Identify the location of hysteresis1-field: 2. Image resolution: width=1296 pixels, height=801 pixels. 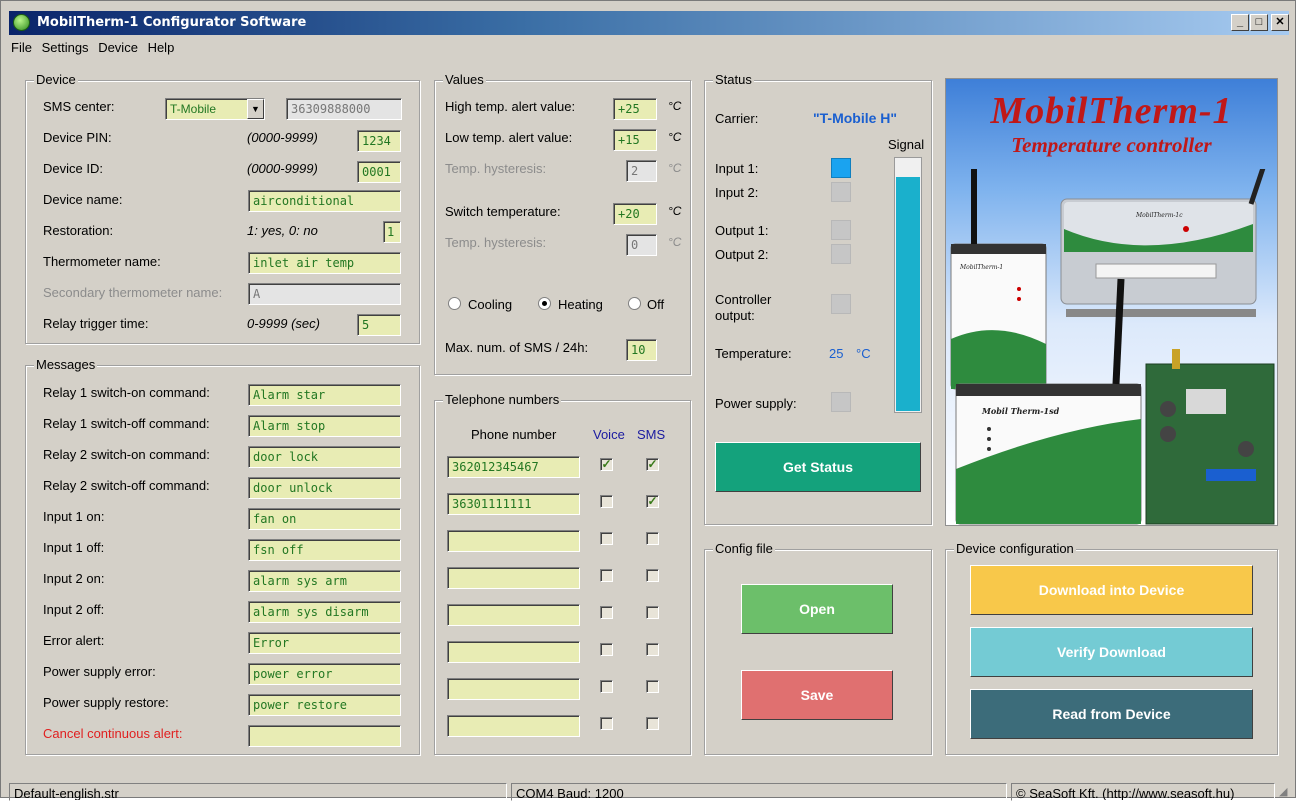
(641, 171).